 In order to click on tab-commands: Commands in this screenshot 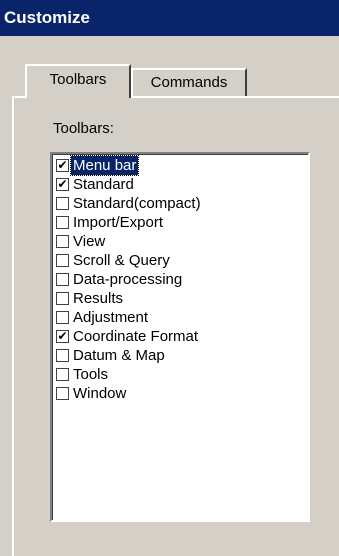, I will do `click(189, 82)`.